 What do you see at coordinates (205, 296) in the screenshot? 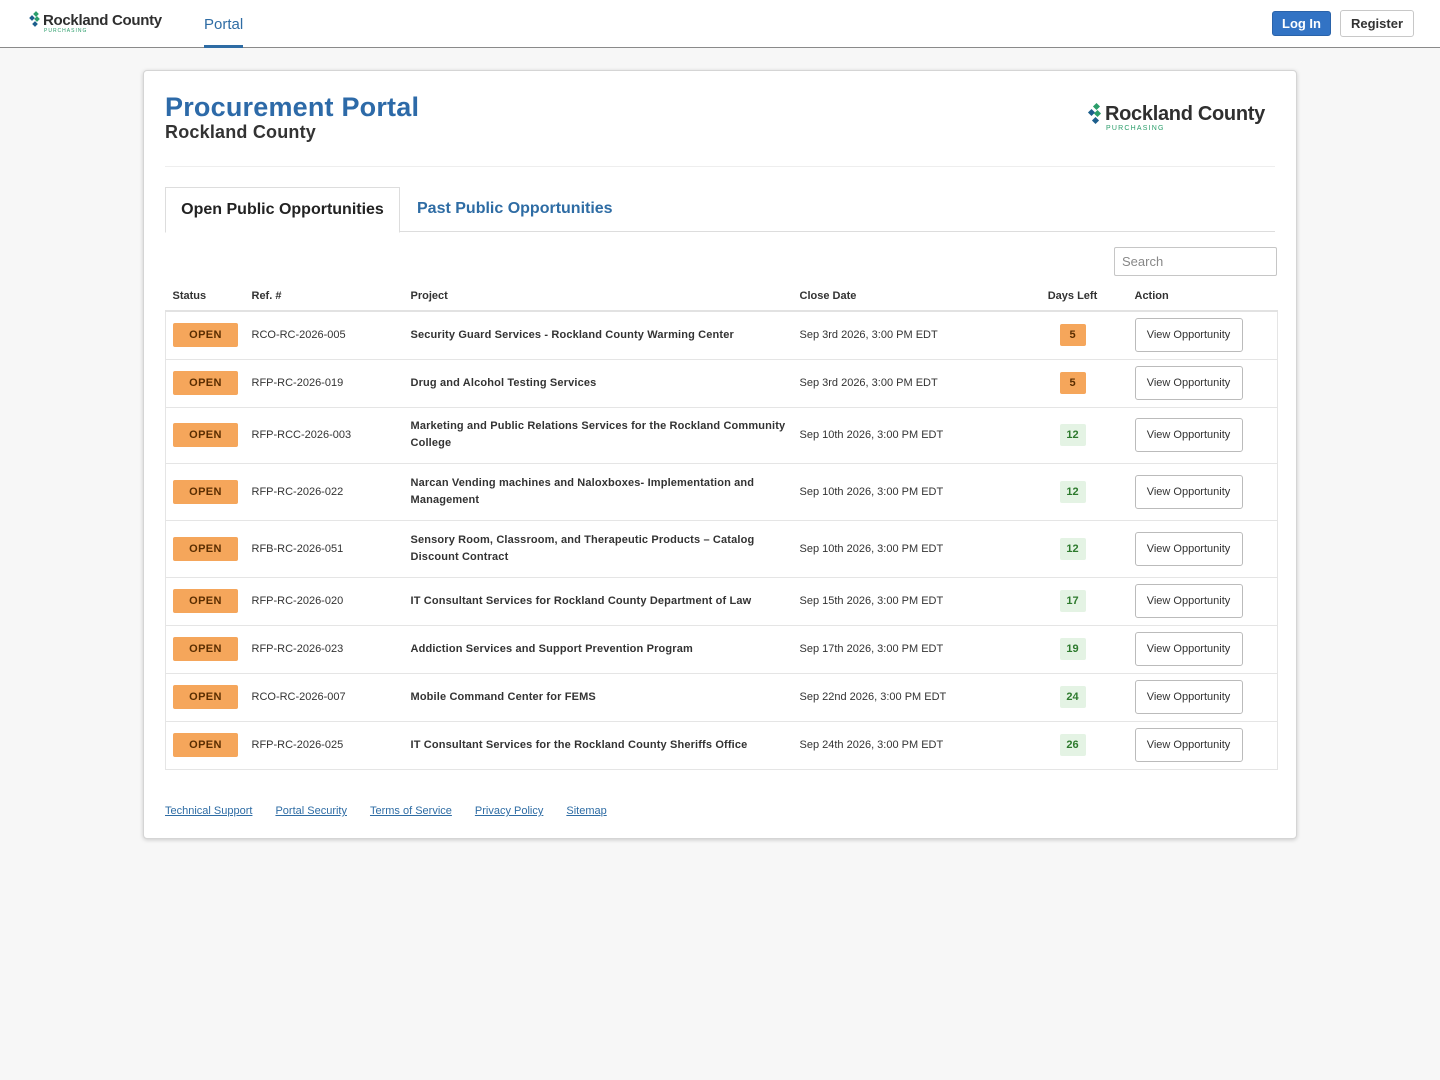
I see `col-status: Status` at bounding box center [205, 296].